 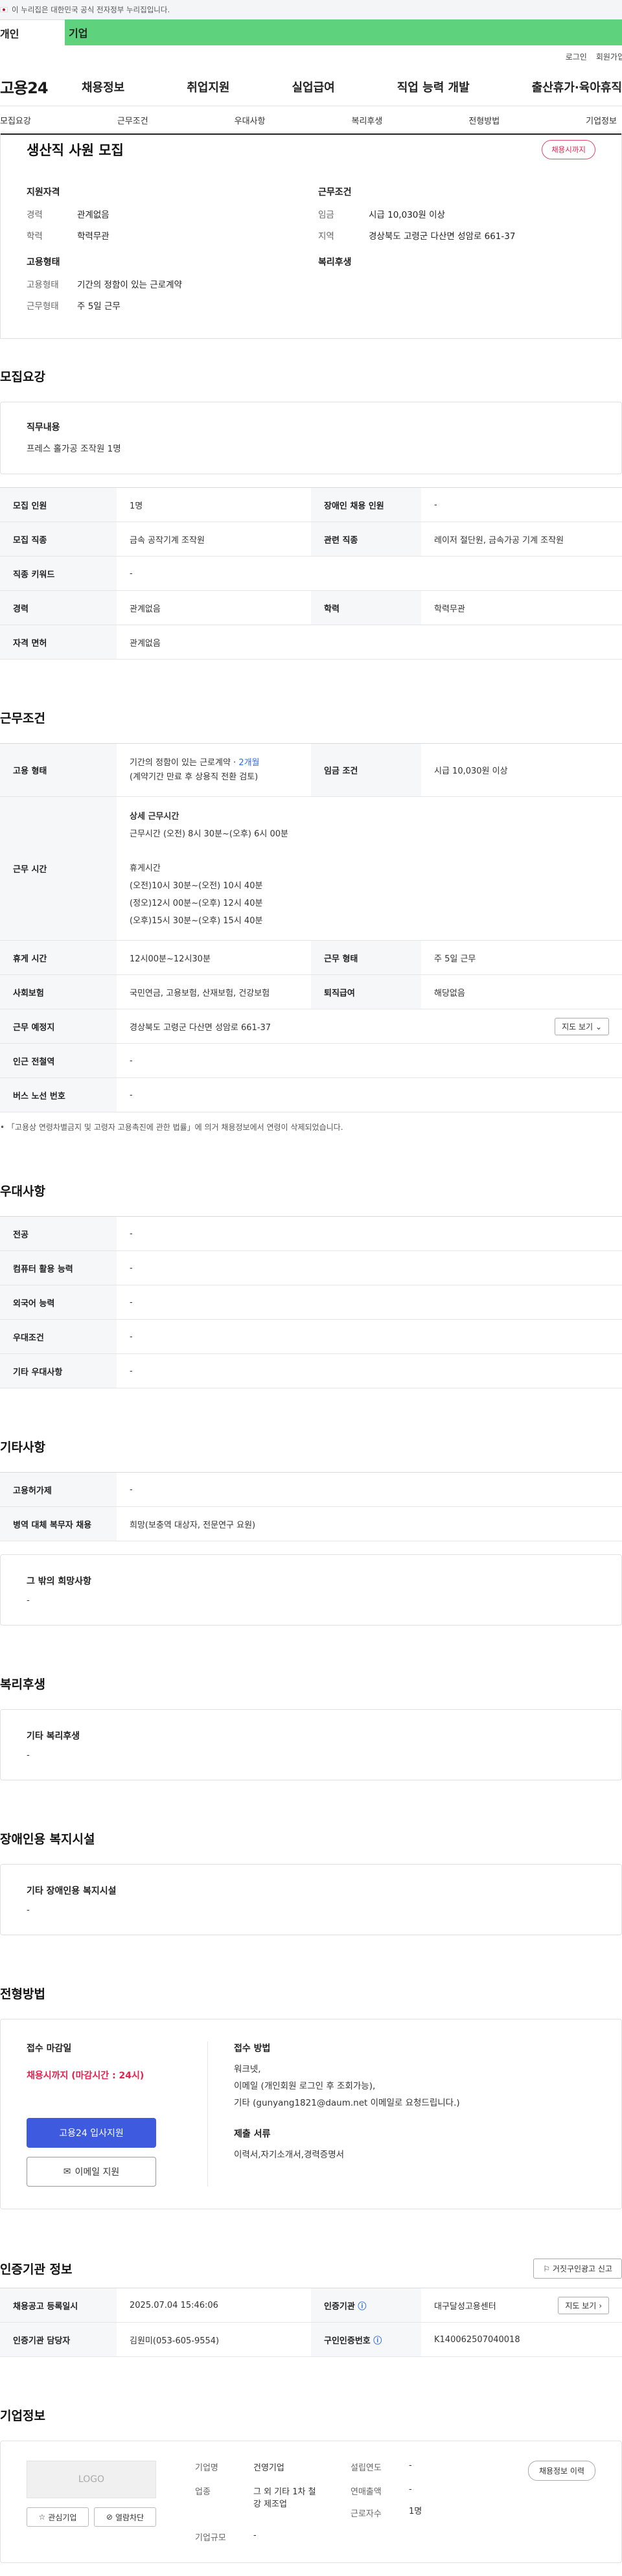 What do you see at coordinates (311, 607) in the screenshot?
I see `table-row: 경력 관계없음 학력 학력무관` at bounding box center [311, 607].